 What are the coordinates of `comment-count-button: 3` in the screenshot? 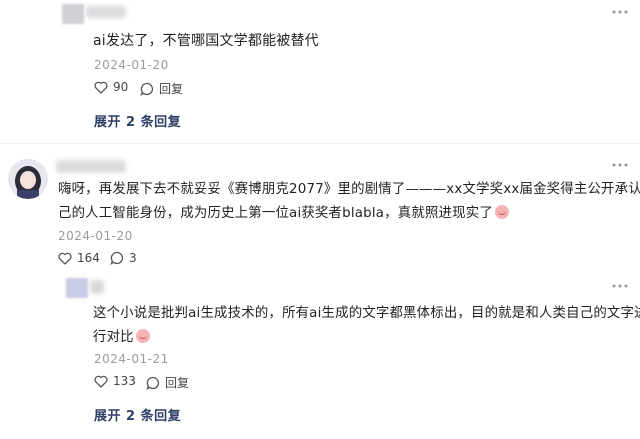 It's located at (123, 258).